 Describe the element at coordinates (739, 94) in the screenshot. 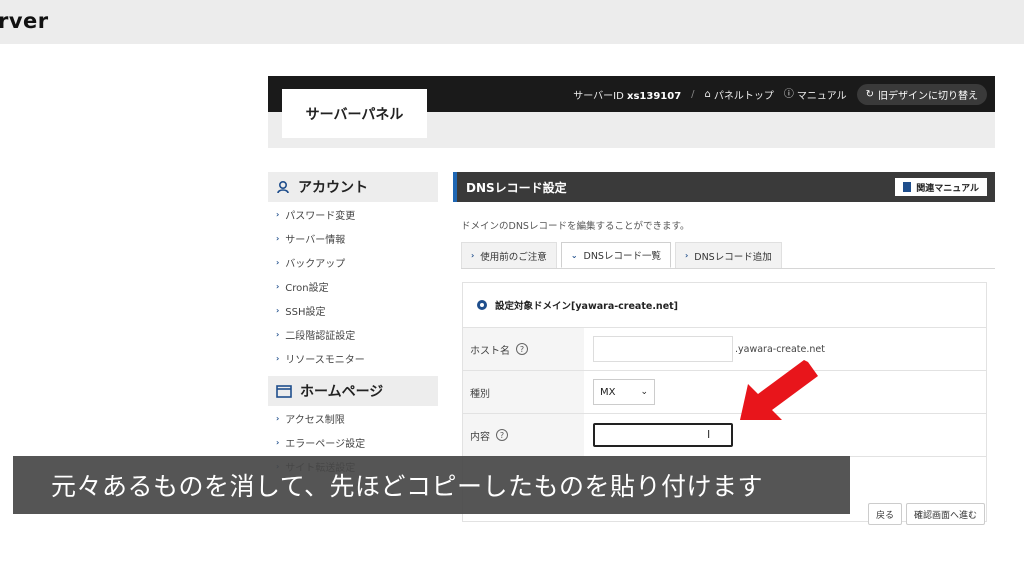

I see `panel-top-link: ⌂ パネルトップ` at that location.